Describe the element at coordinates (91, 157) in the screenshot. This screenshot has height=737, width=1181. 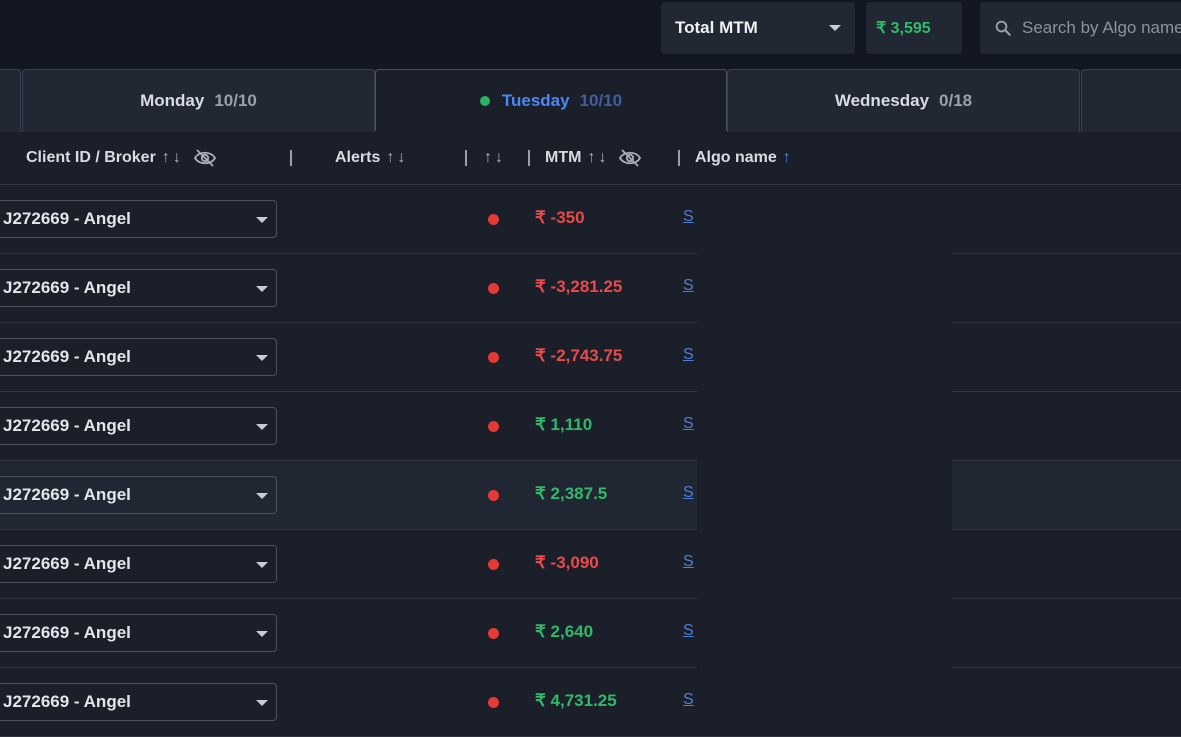
I see `column-label: Client ID / Broker` at that location.